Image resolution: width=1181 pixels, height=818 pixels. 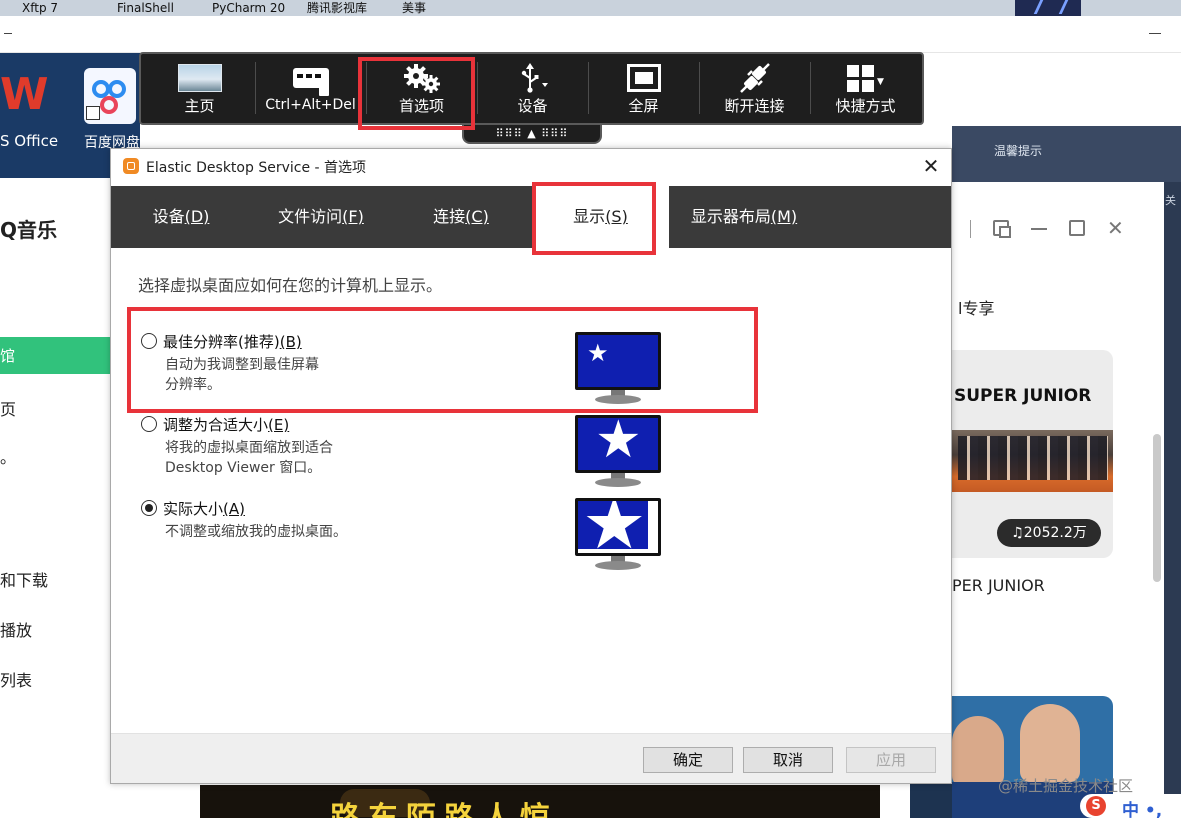 What do you see at coordinates (1048, 8) in the screenshot?
I see `taskbar-app-thumbnail` at bounding box center [1048, 8].